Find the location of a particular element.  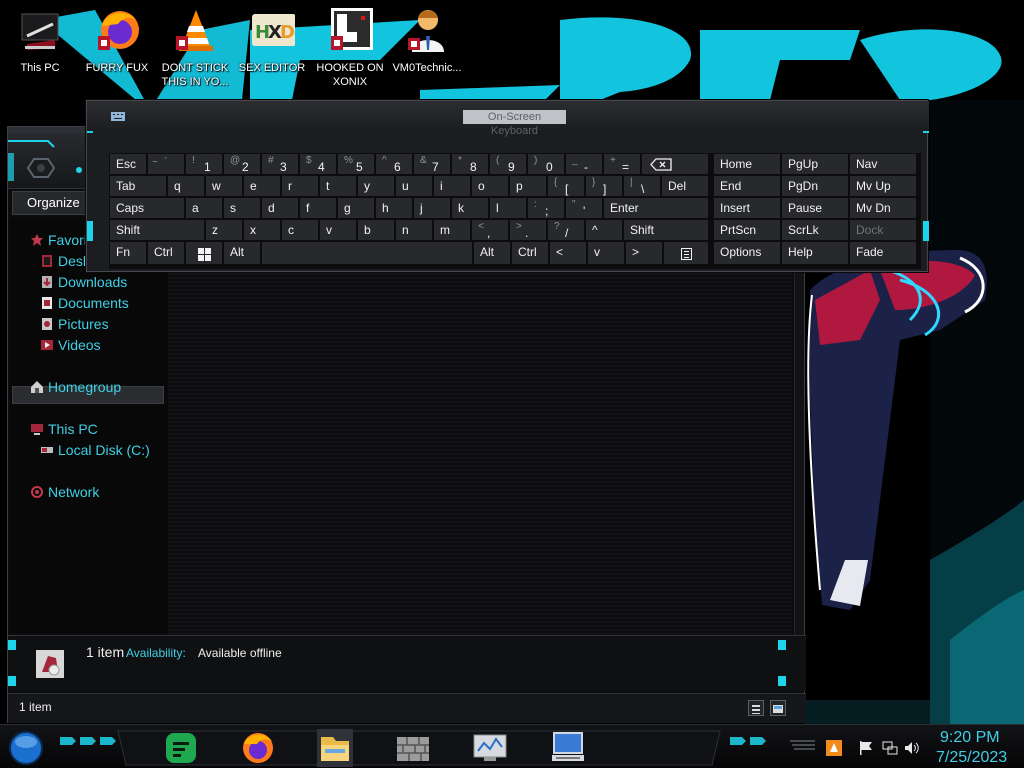

key-i: i is located at coordinates (452, 186).